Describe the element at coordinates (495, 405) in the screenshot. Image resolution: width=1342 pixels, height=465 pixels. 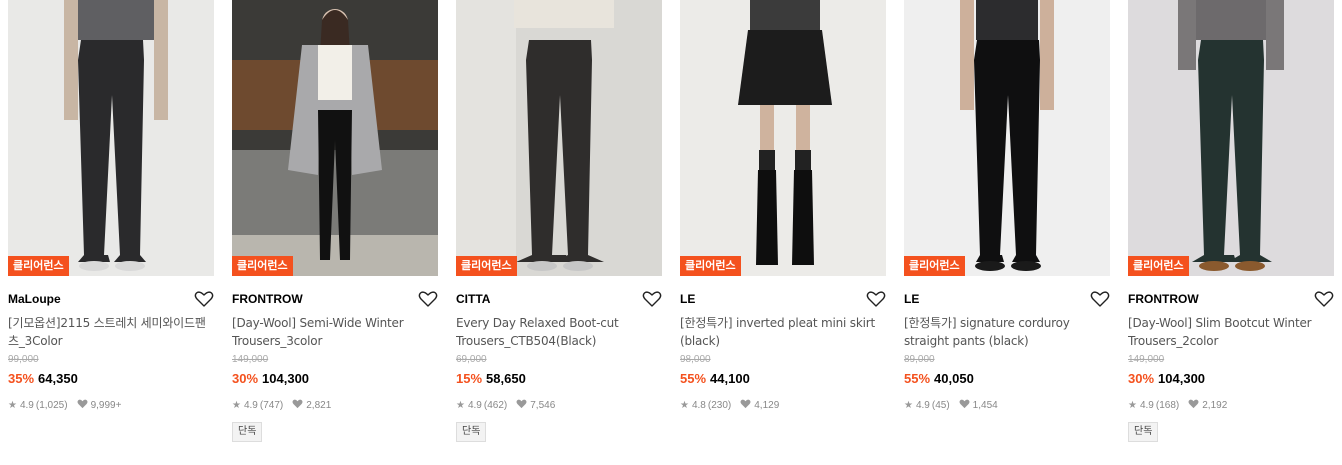
I see `review-count: (462)` at that location.